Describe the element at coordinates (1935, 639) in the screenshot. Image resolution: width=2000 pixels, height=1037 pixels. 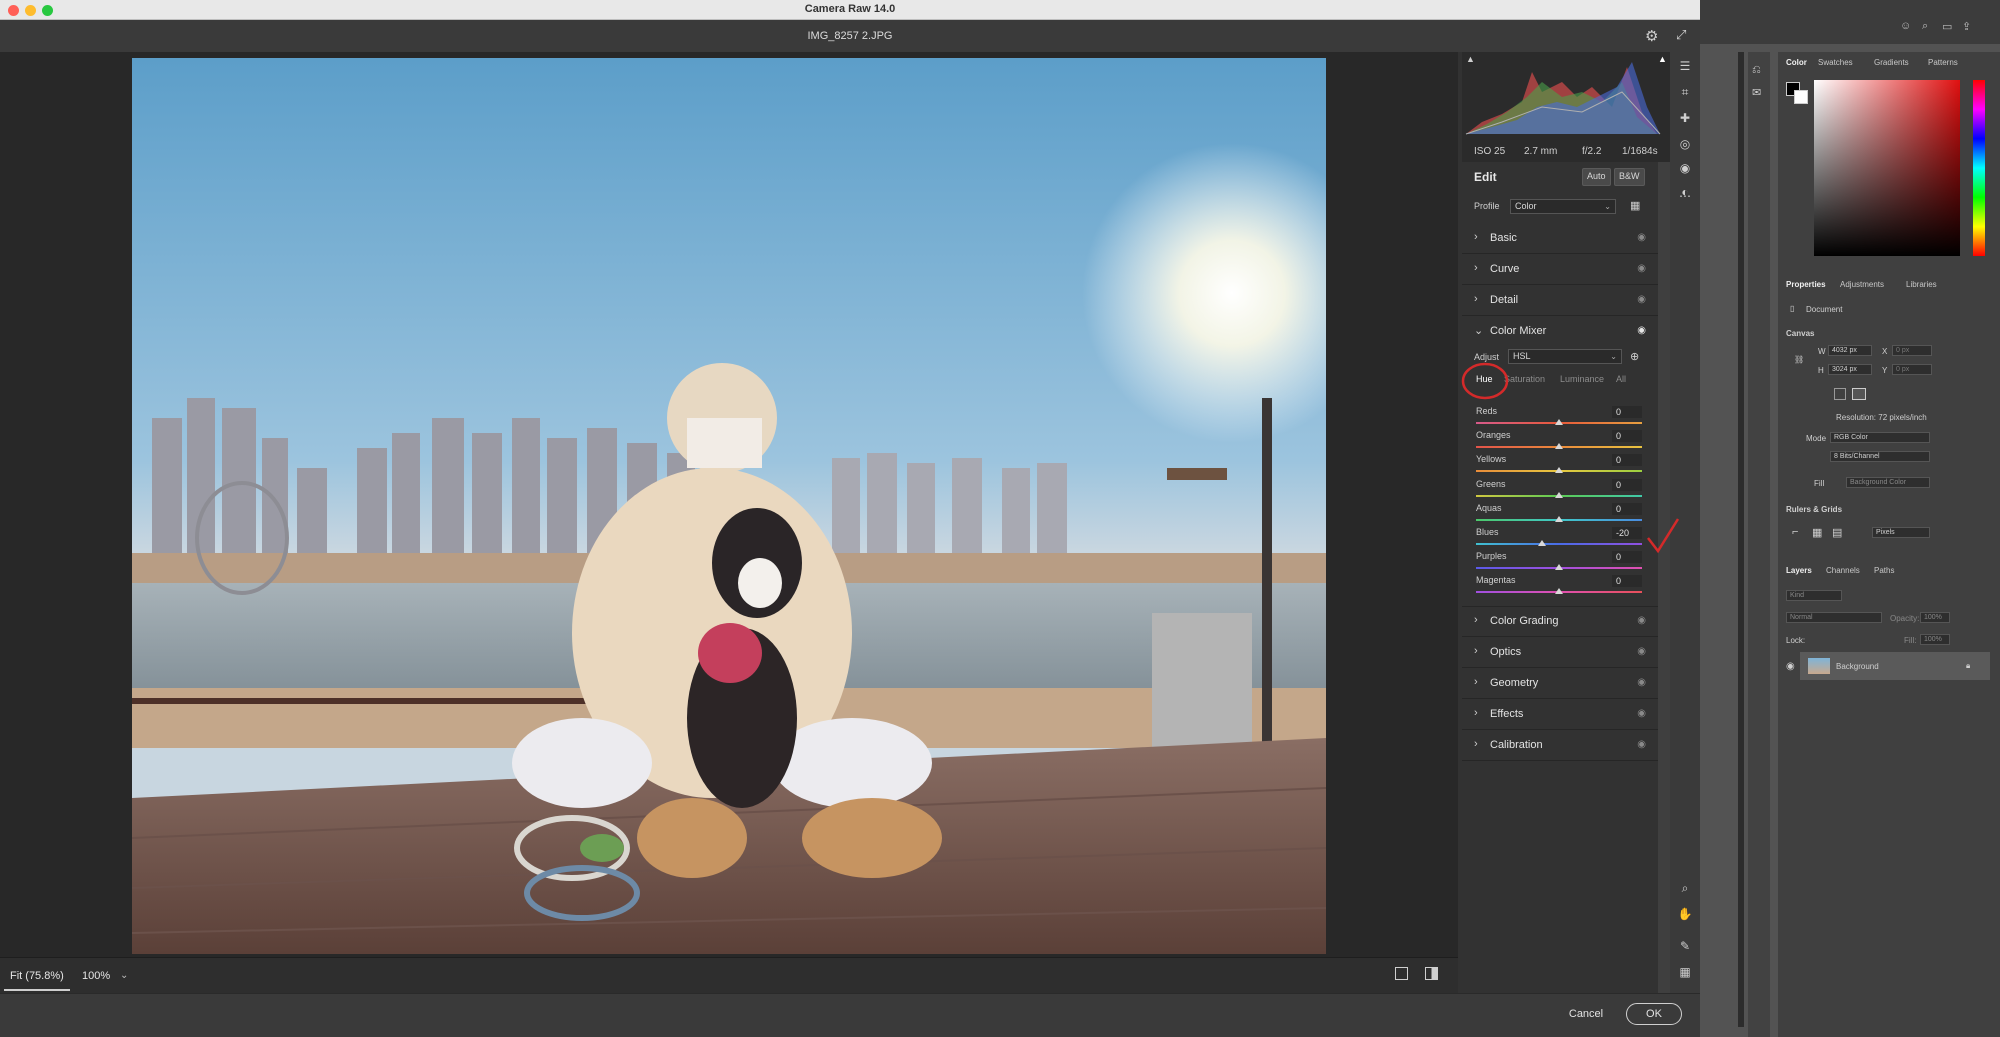
I see `fill-opacity-field: 100%` at that location.